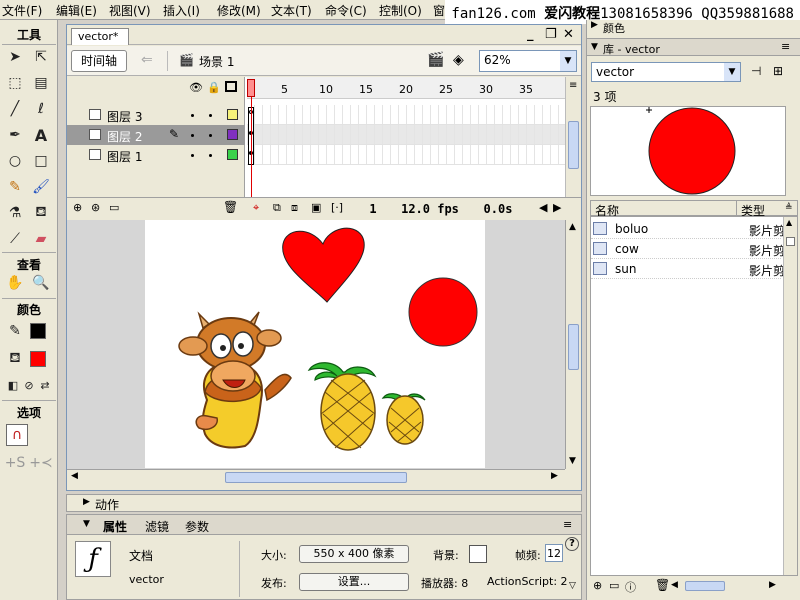  I want to click on new-folder-icon: ▭, so click(614, 585).